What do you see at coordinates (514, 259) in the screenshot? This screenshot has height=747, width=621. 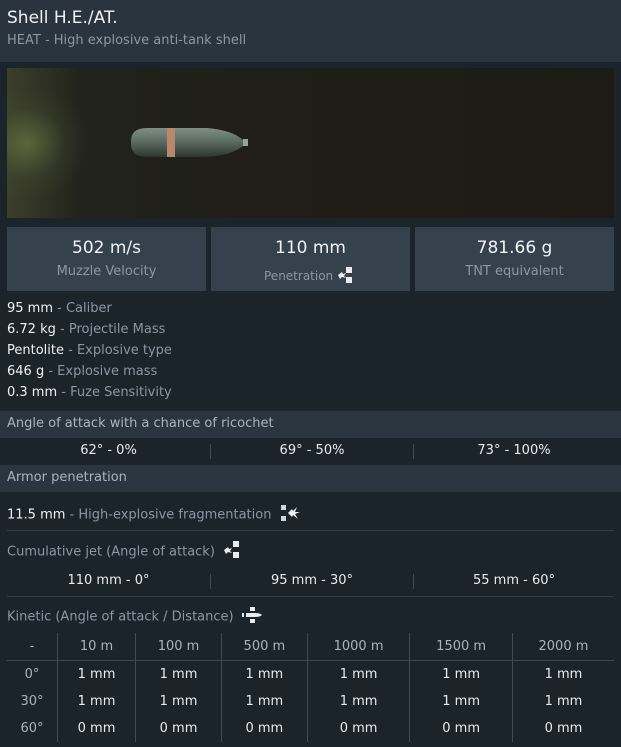 I see `stat-tnt-equivalent: 781.66 g TNT equivalent` at bounding box center [514, 259].